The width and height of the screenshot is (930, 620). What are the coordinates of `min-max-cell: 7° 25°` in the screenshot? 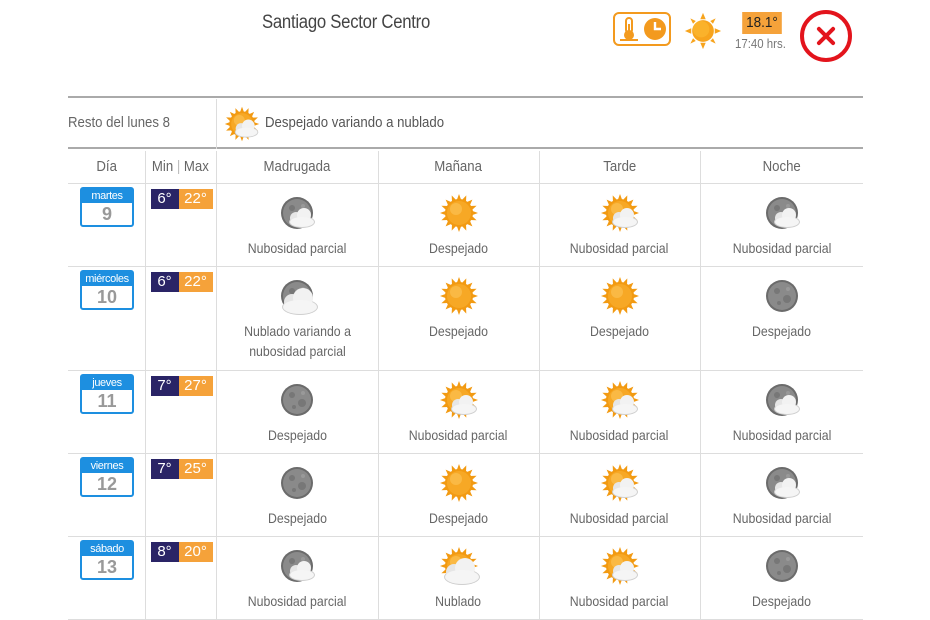 It's located at (180, 495).